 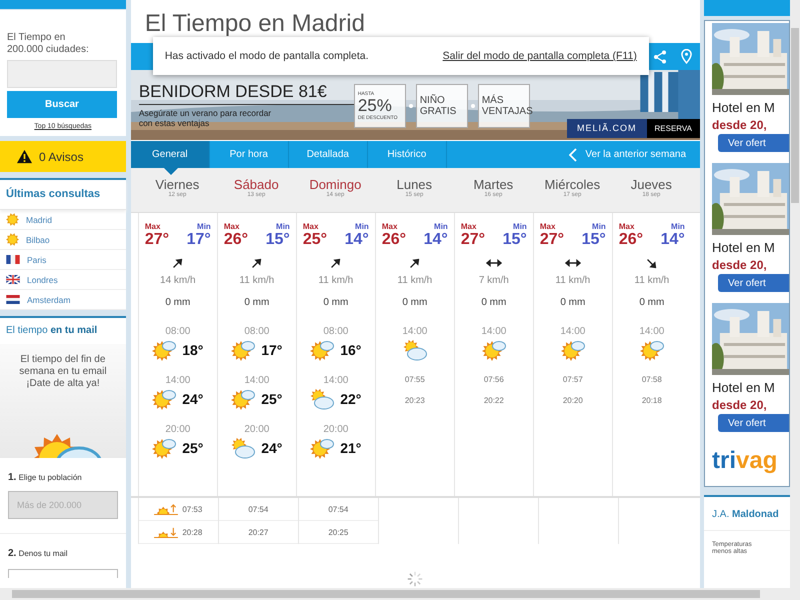 I want to click on sunset-time: 20:20, so click(x=572, y=400).